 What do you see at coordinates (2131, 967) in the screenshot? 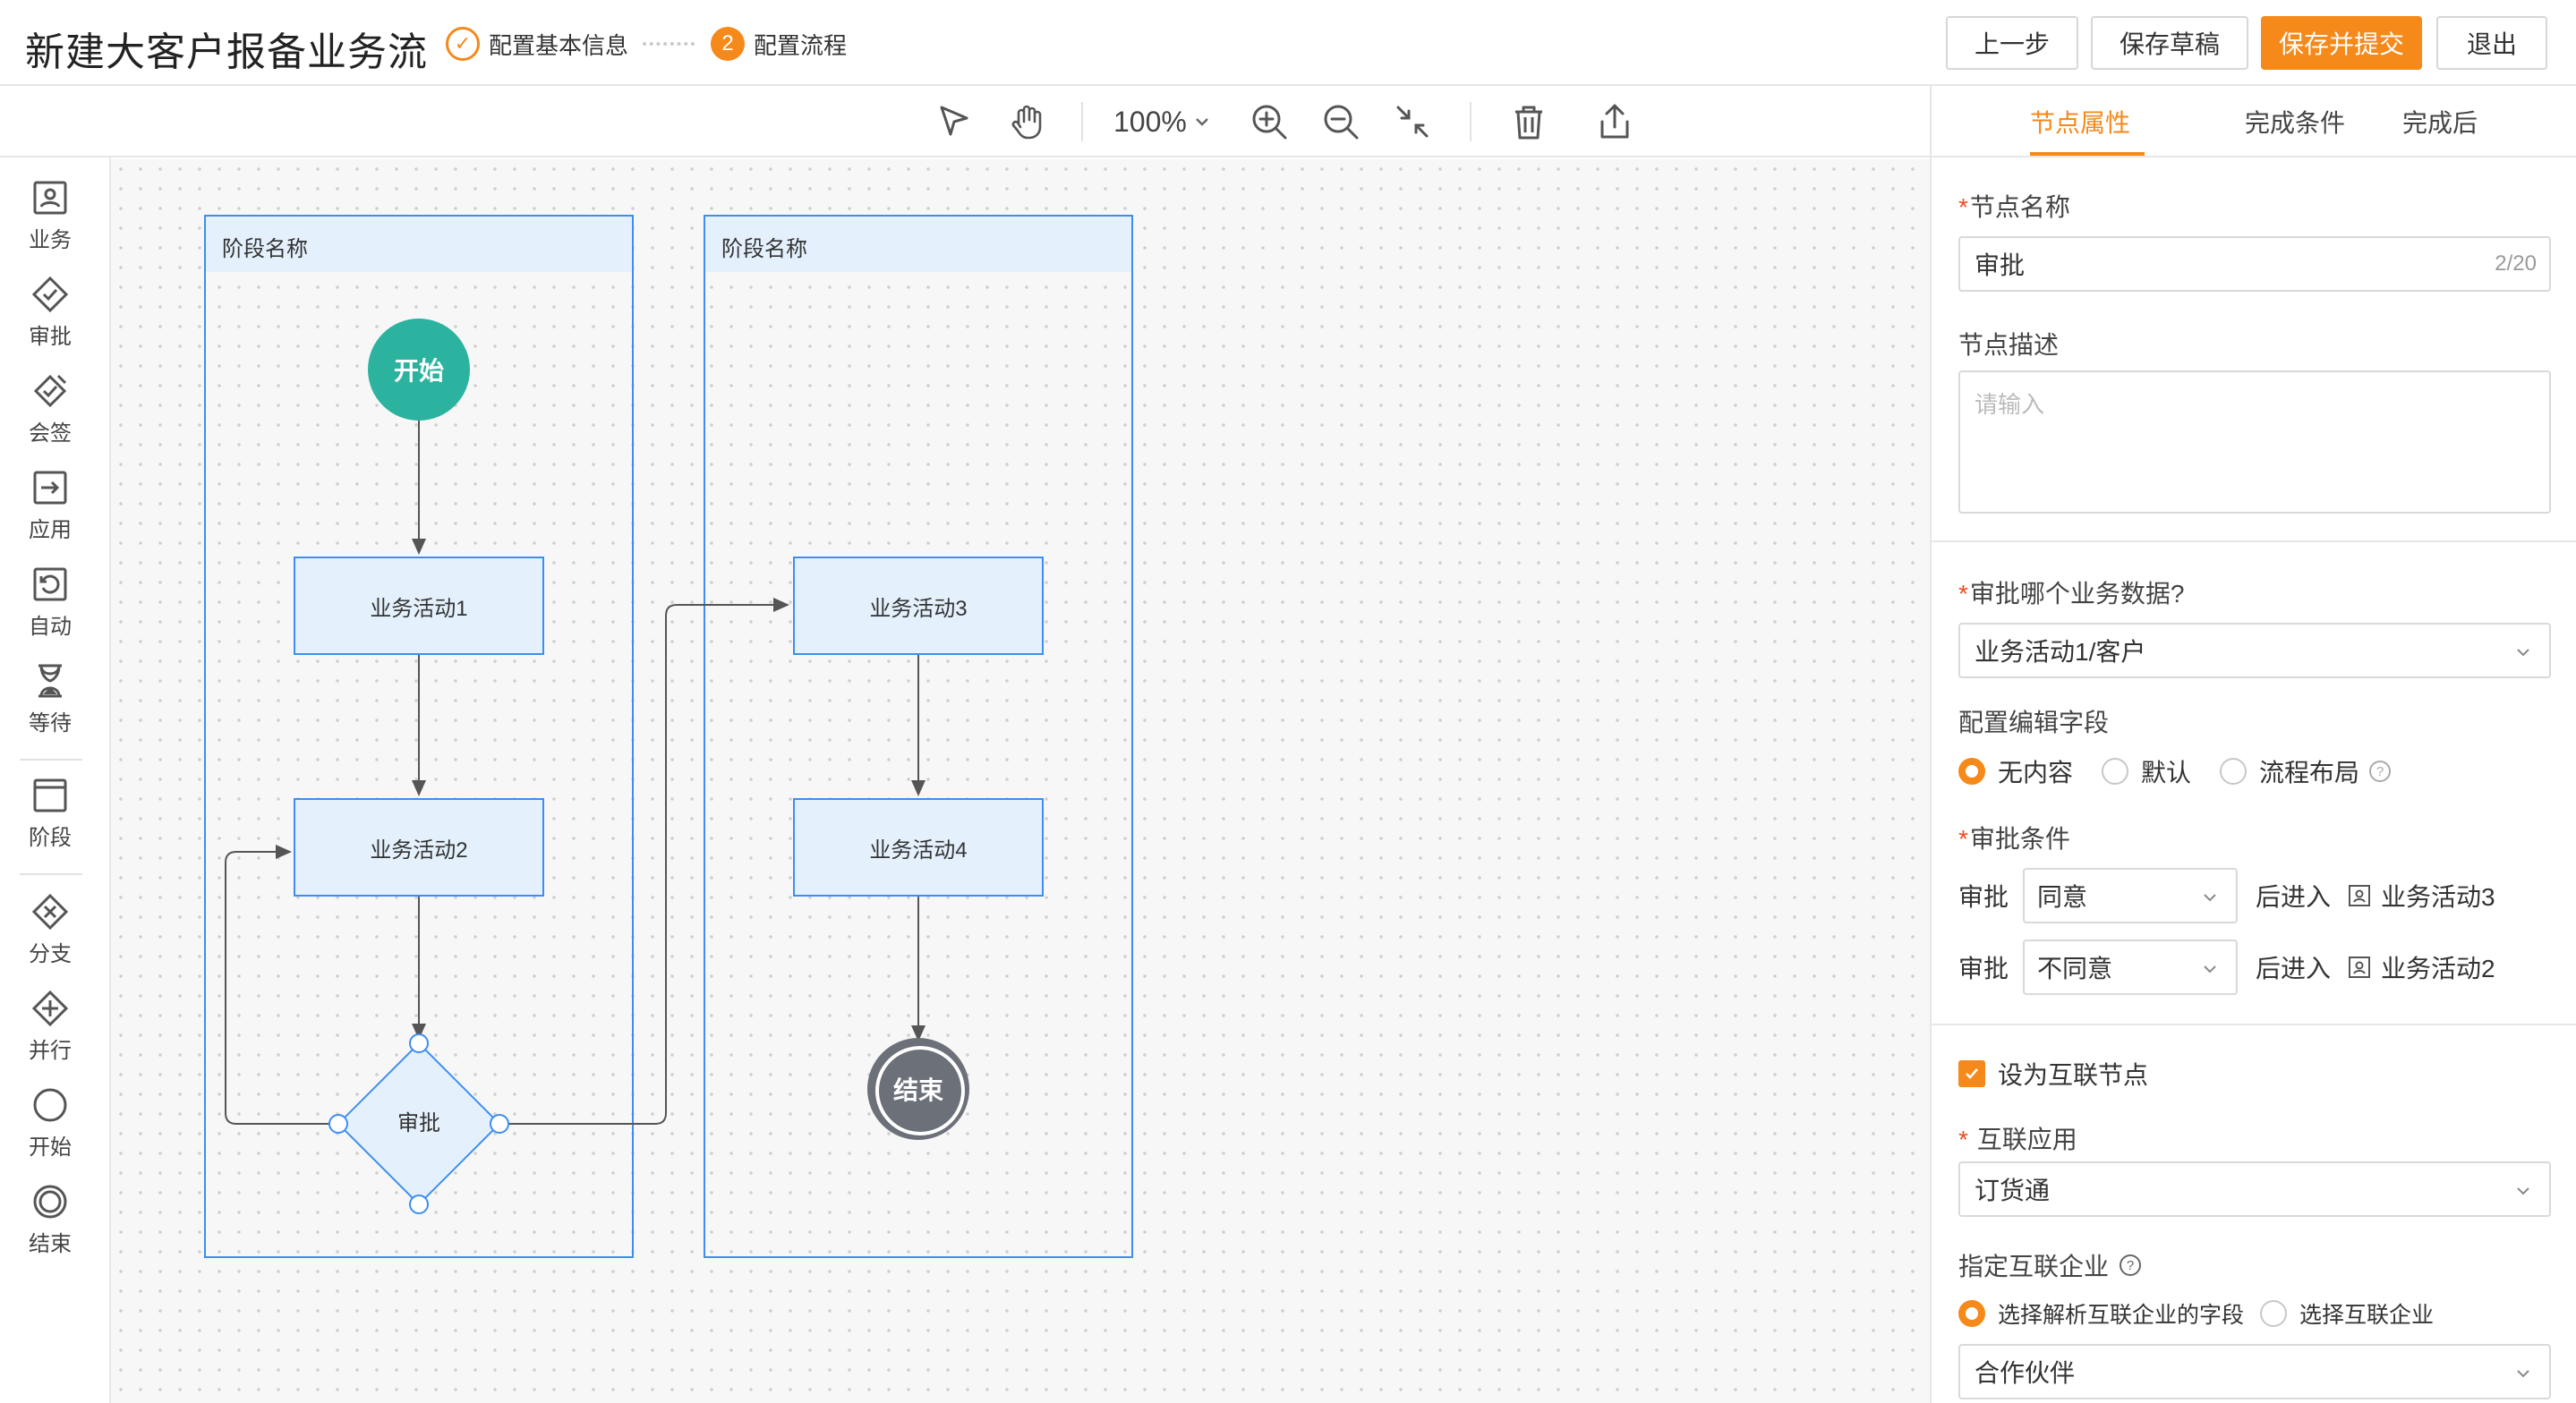
I see `condition-2-select: 不同意` at bounding box center [2131, 967].